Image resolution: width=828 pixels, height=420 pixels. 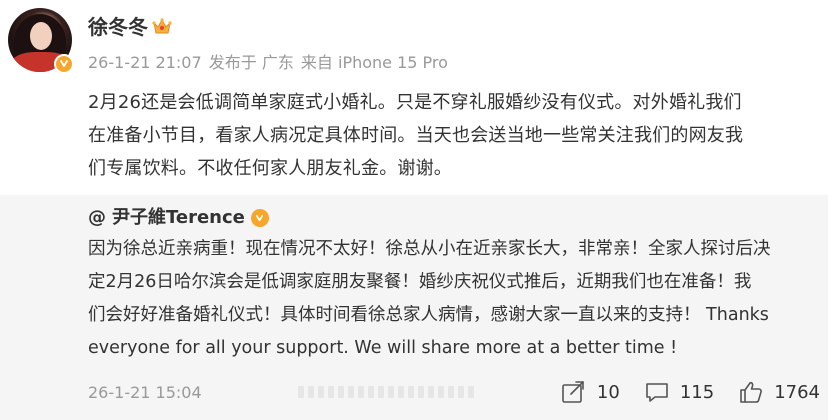 What do you see at coordinates (573, 392) in the screenshot?
I see `share-icon` at bounding box center [573, 392].